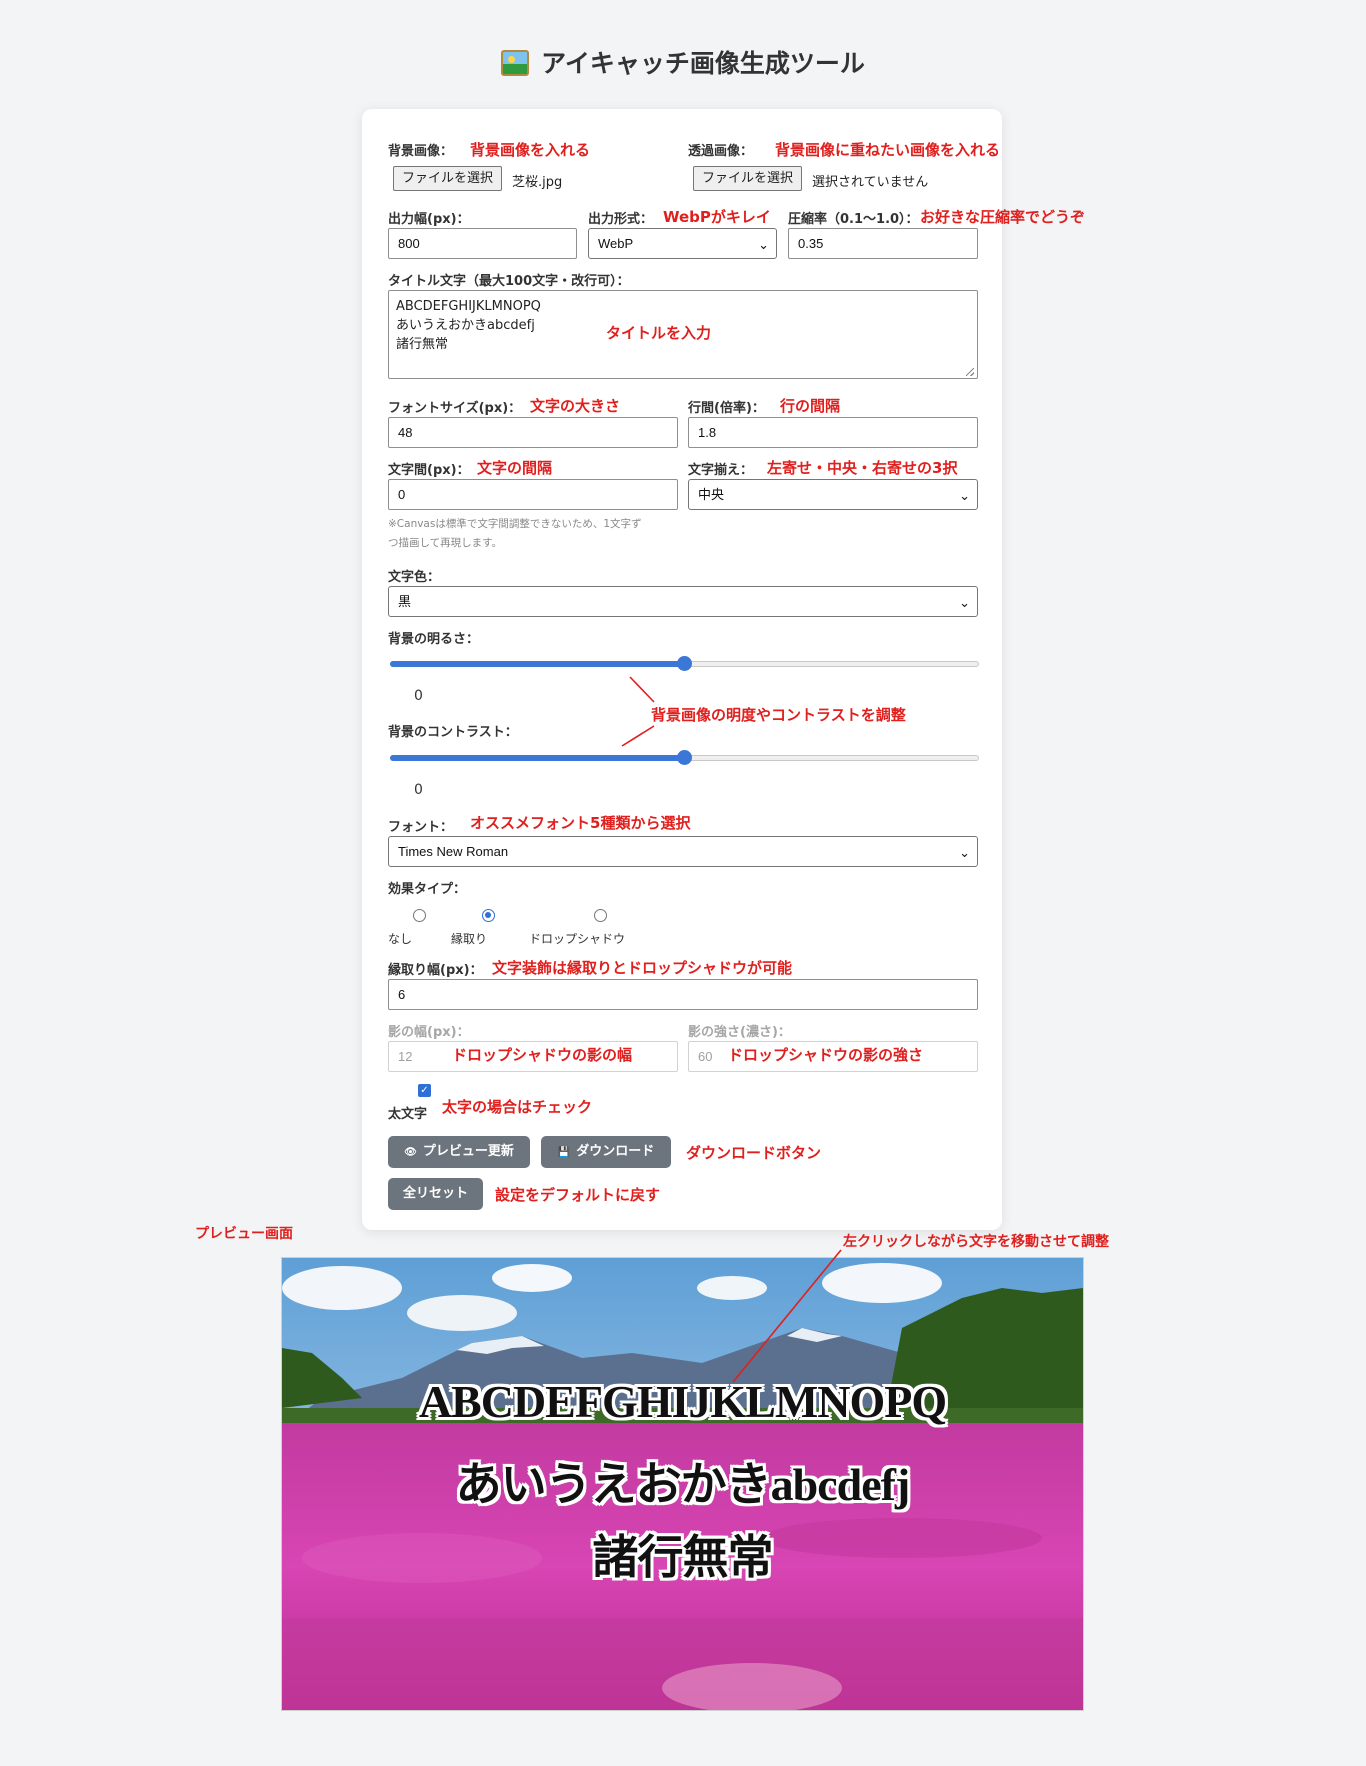 The width and height of the screenshot is (1366, 1766). I want to click on annotation-drag-arrow, so click(787, 1316).